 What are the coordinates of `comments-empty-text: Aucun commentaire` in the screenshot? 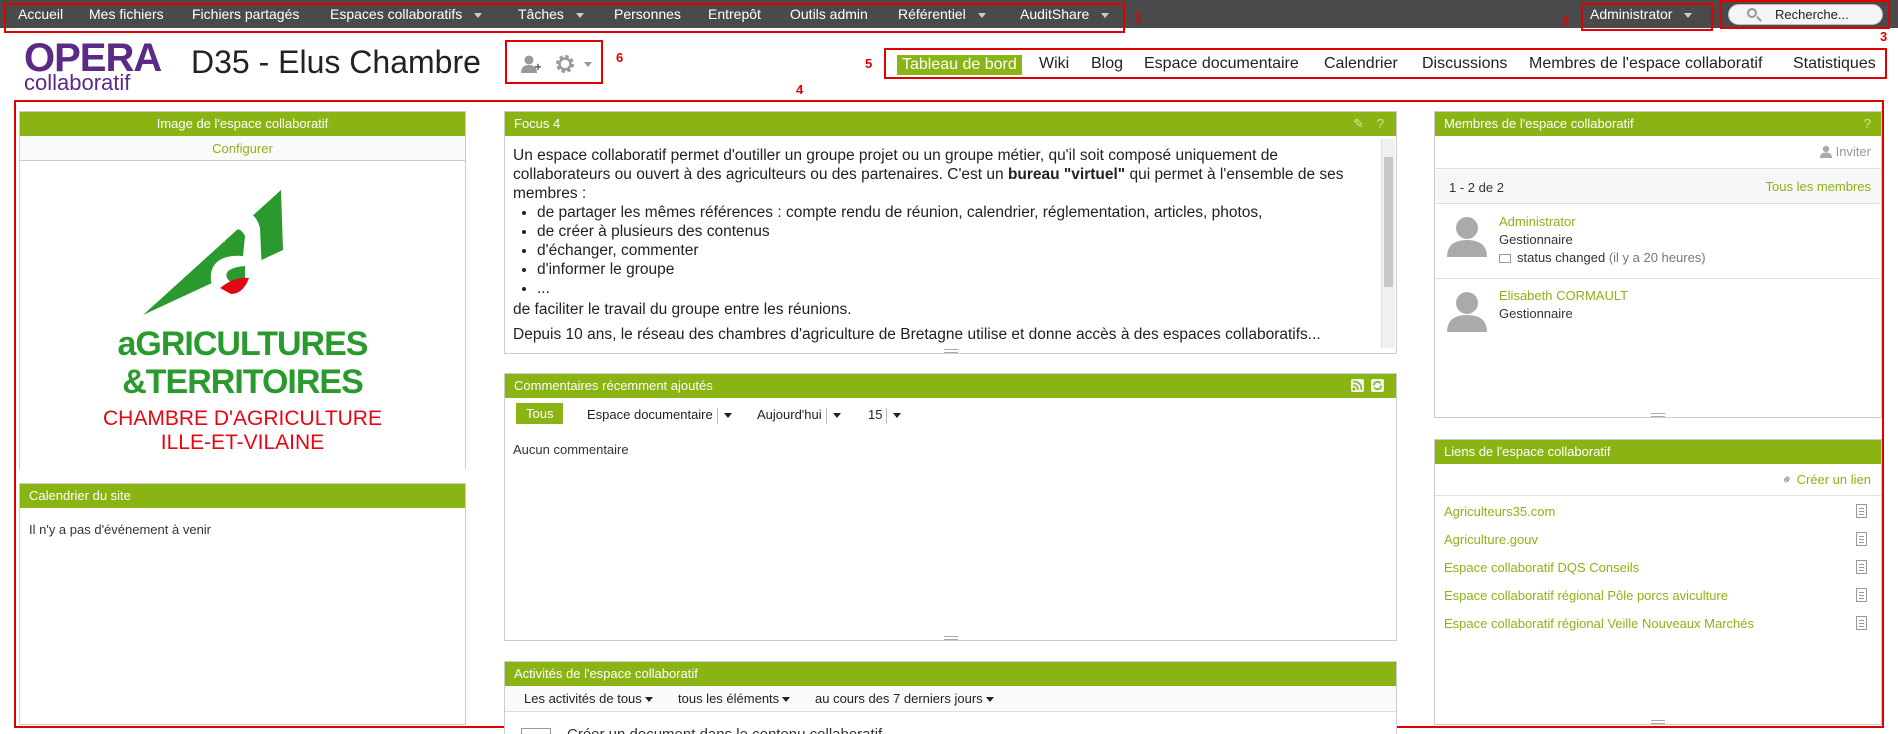 It's located at (571, 449).